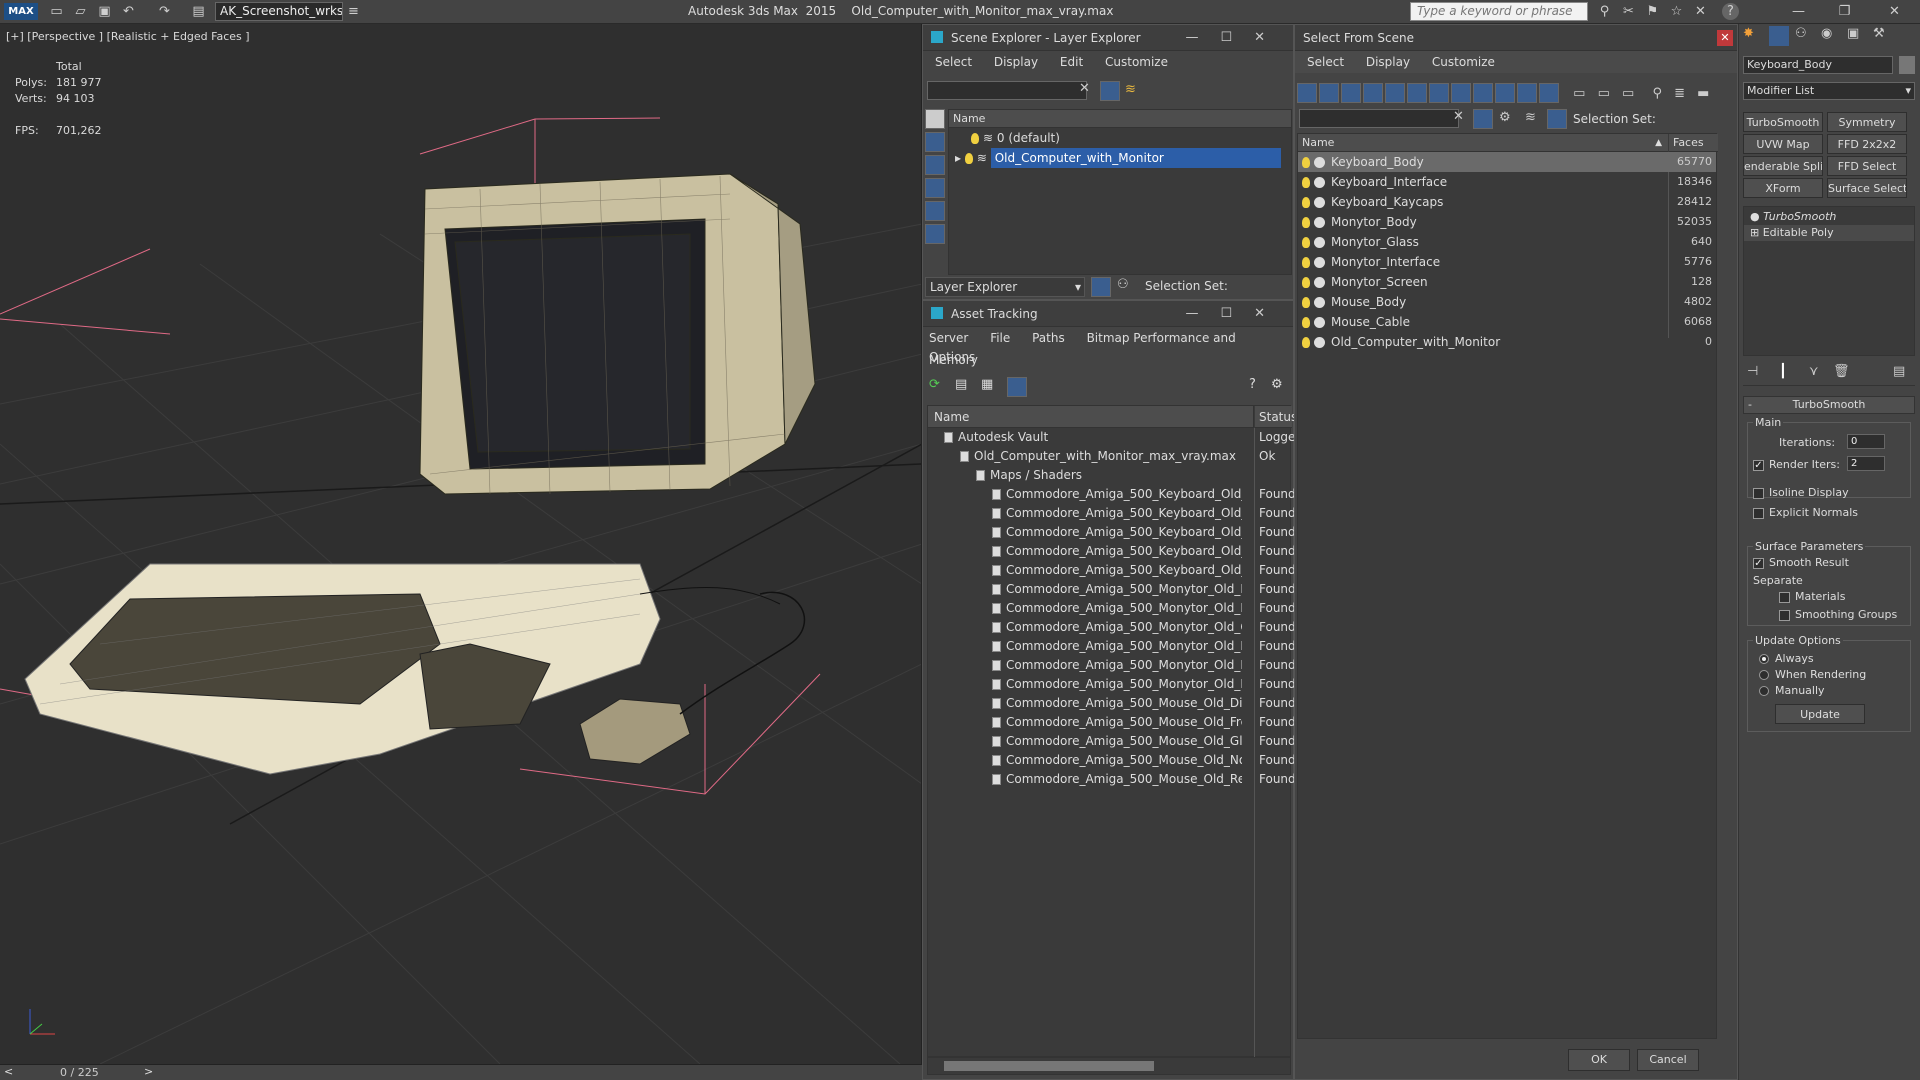  I want to click on update-button: Update, so click(1820, 714).